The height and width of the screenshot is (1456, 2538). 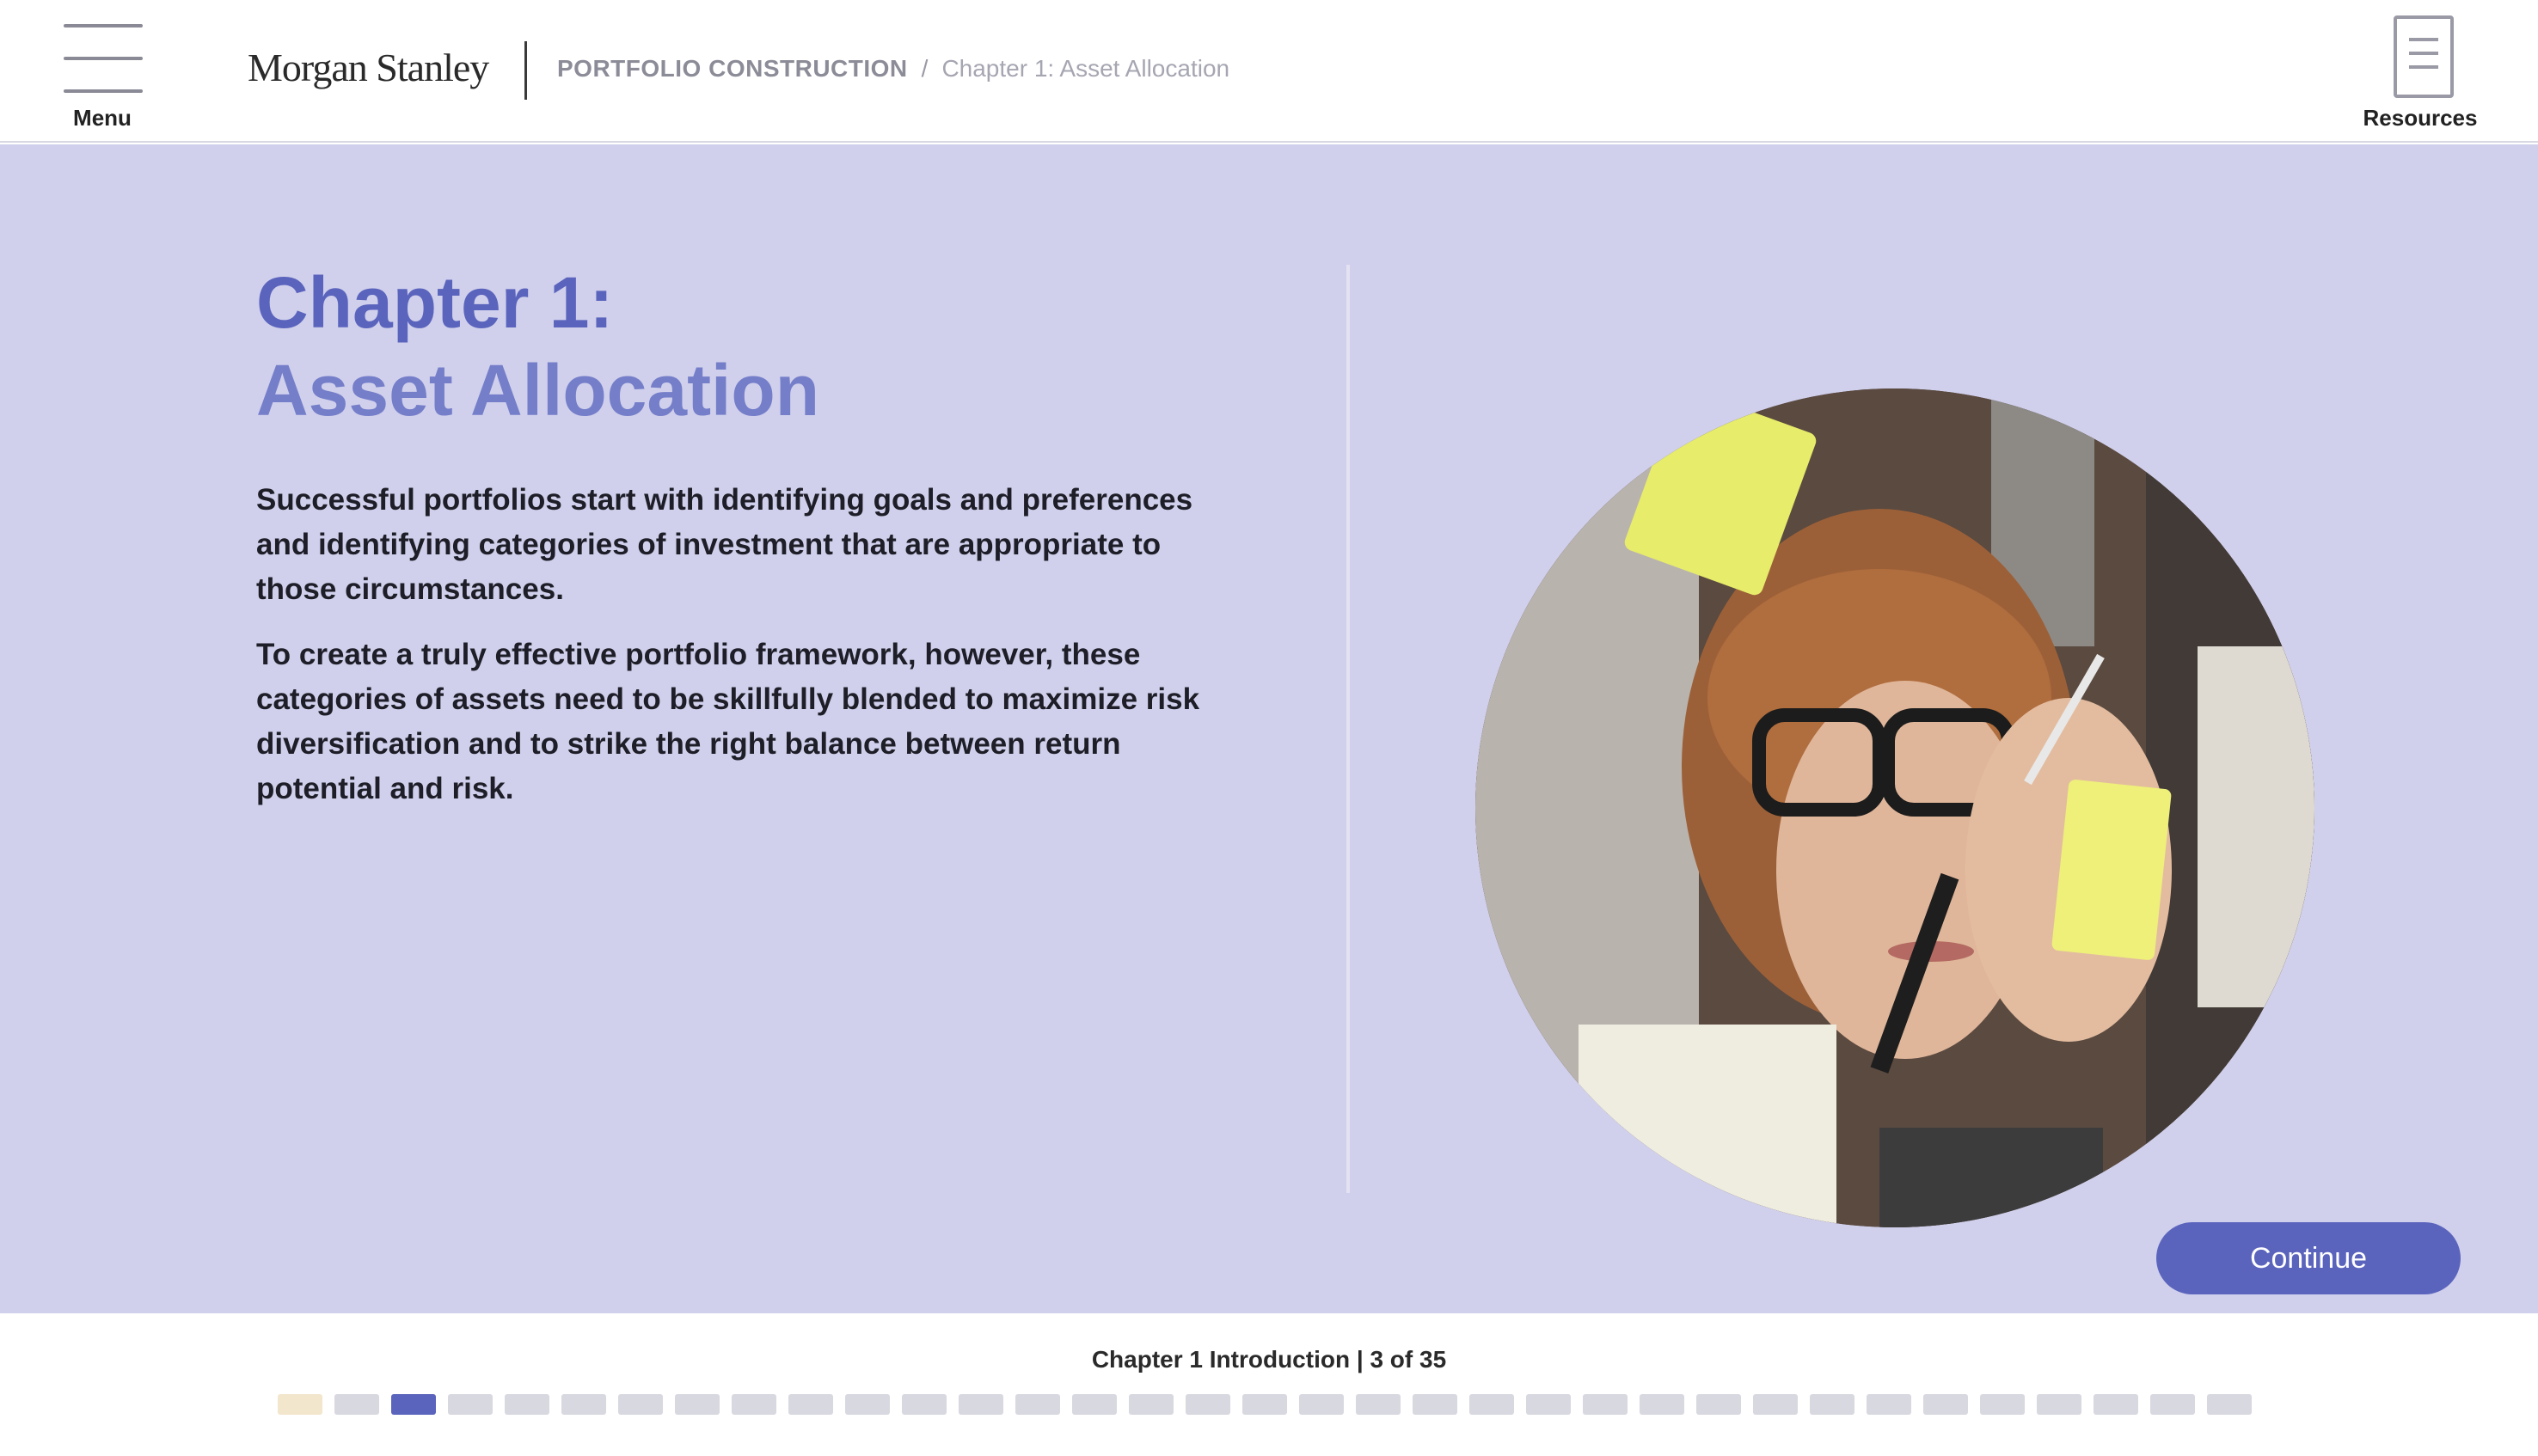 I want to click on vertical-divider, so click(x=1348, y=729).